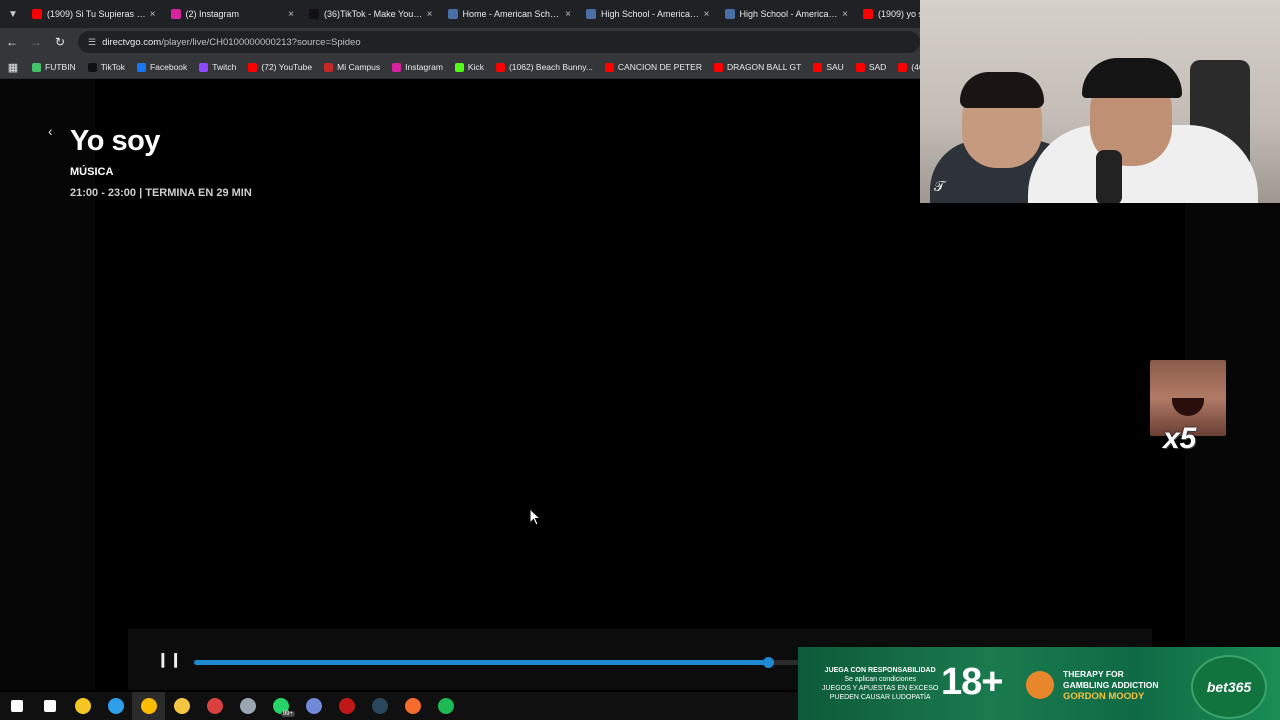 The width and height of the screenshot is (1280, 720). Describe the element at coordinates (181, 706) in the screenshot. I see `file-explorer-icon` at that location.